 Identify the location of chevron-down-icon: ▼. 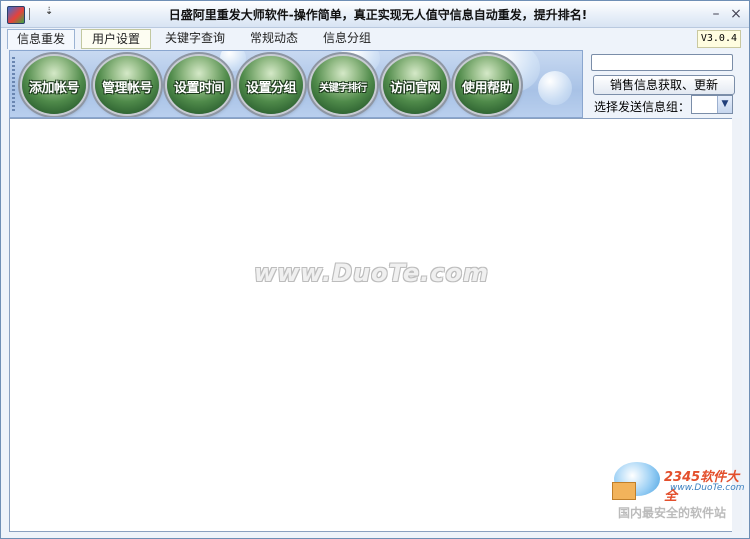
(724, 104).